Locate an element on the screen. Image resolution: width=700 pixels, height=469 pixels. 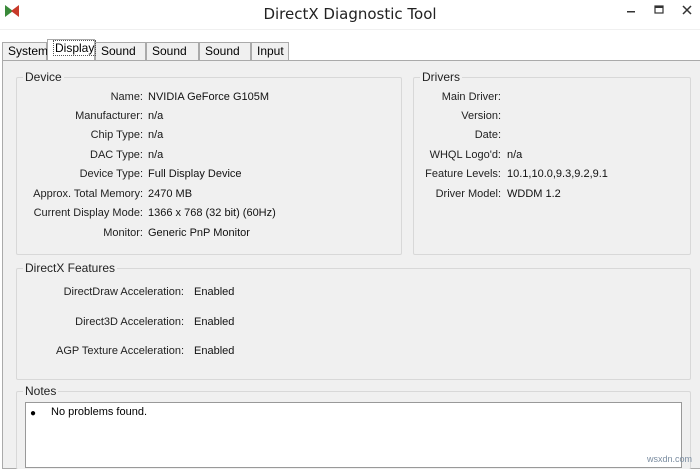
field-label: WHQL Logo'd: is located at coordinates (465, 155).